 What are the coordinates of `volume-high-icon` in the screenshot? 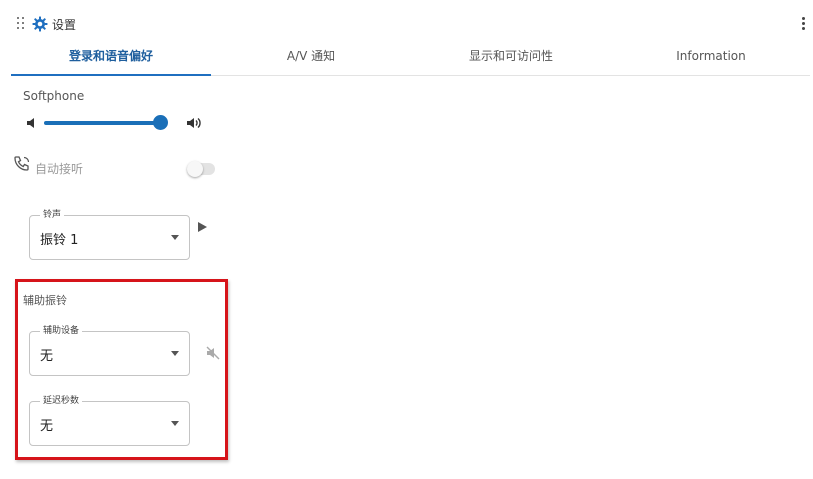 It's located at (194, 123).